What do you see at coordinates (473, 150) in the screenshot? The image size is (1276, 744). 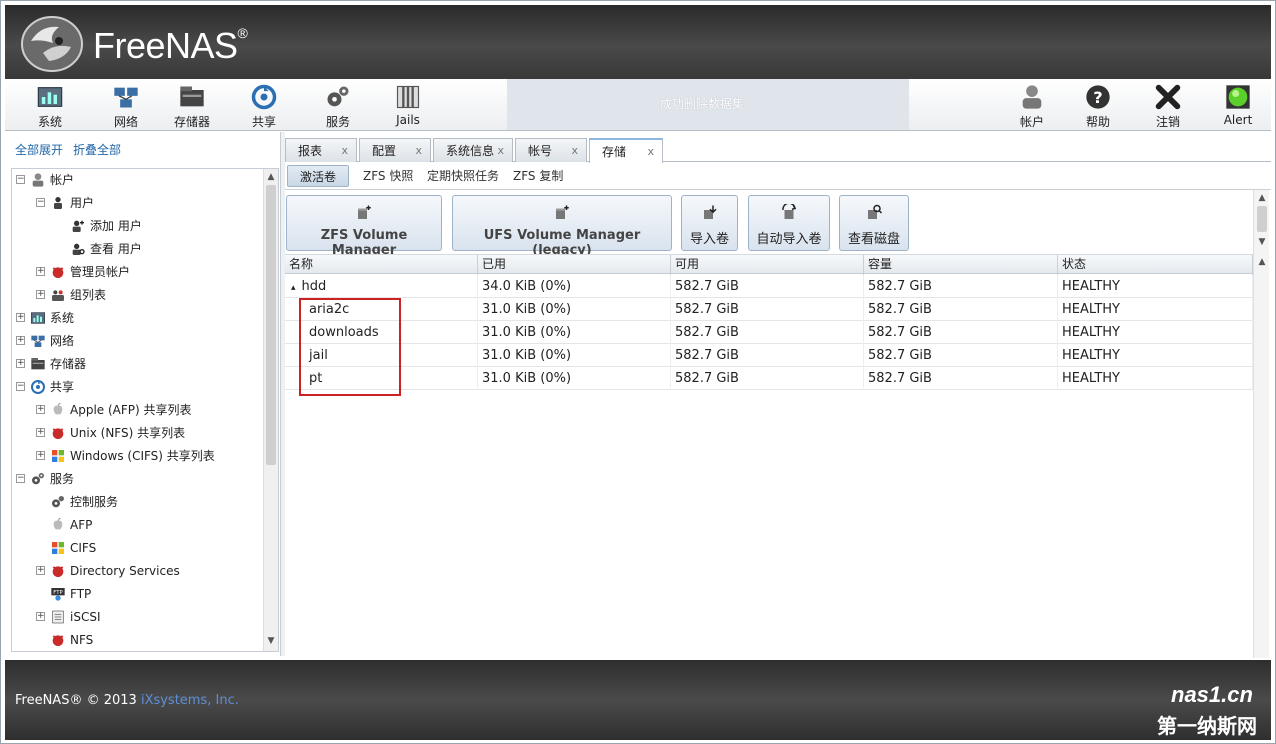 I see `tab-2: 系统信息 x` at bounding box center [473, 150].